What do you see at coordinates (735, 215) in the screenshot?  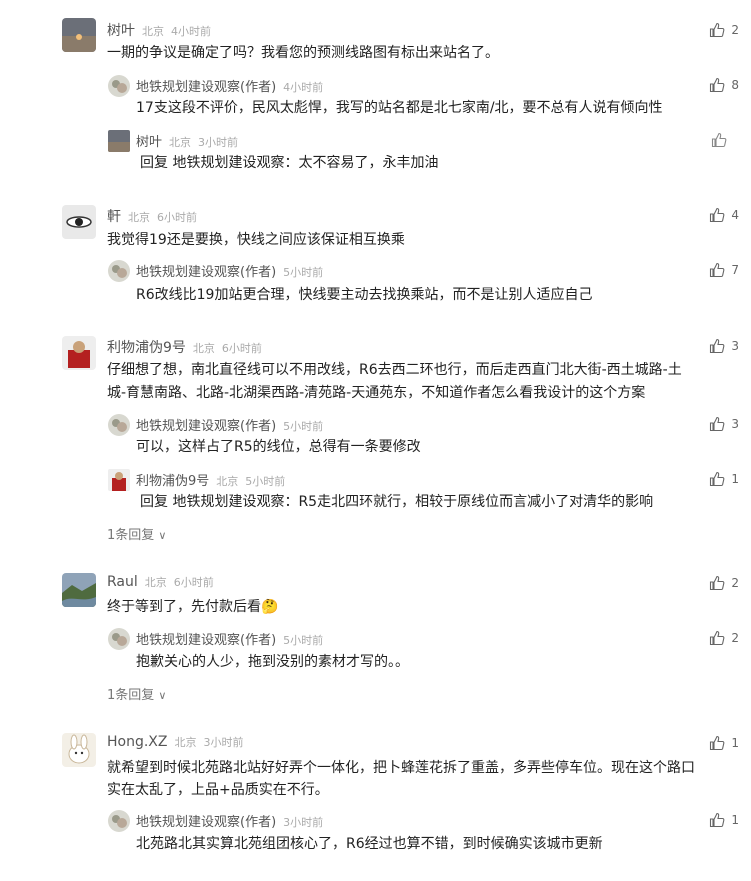 I see `like-count: 4` at bounding box center [735, 215].